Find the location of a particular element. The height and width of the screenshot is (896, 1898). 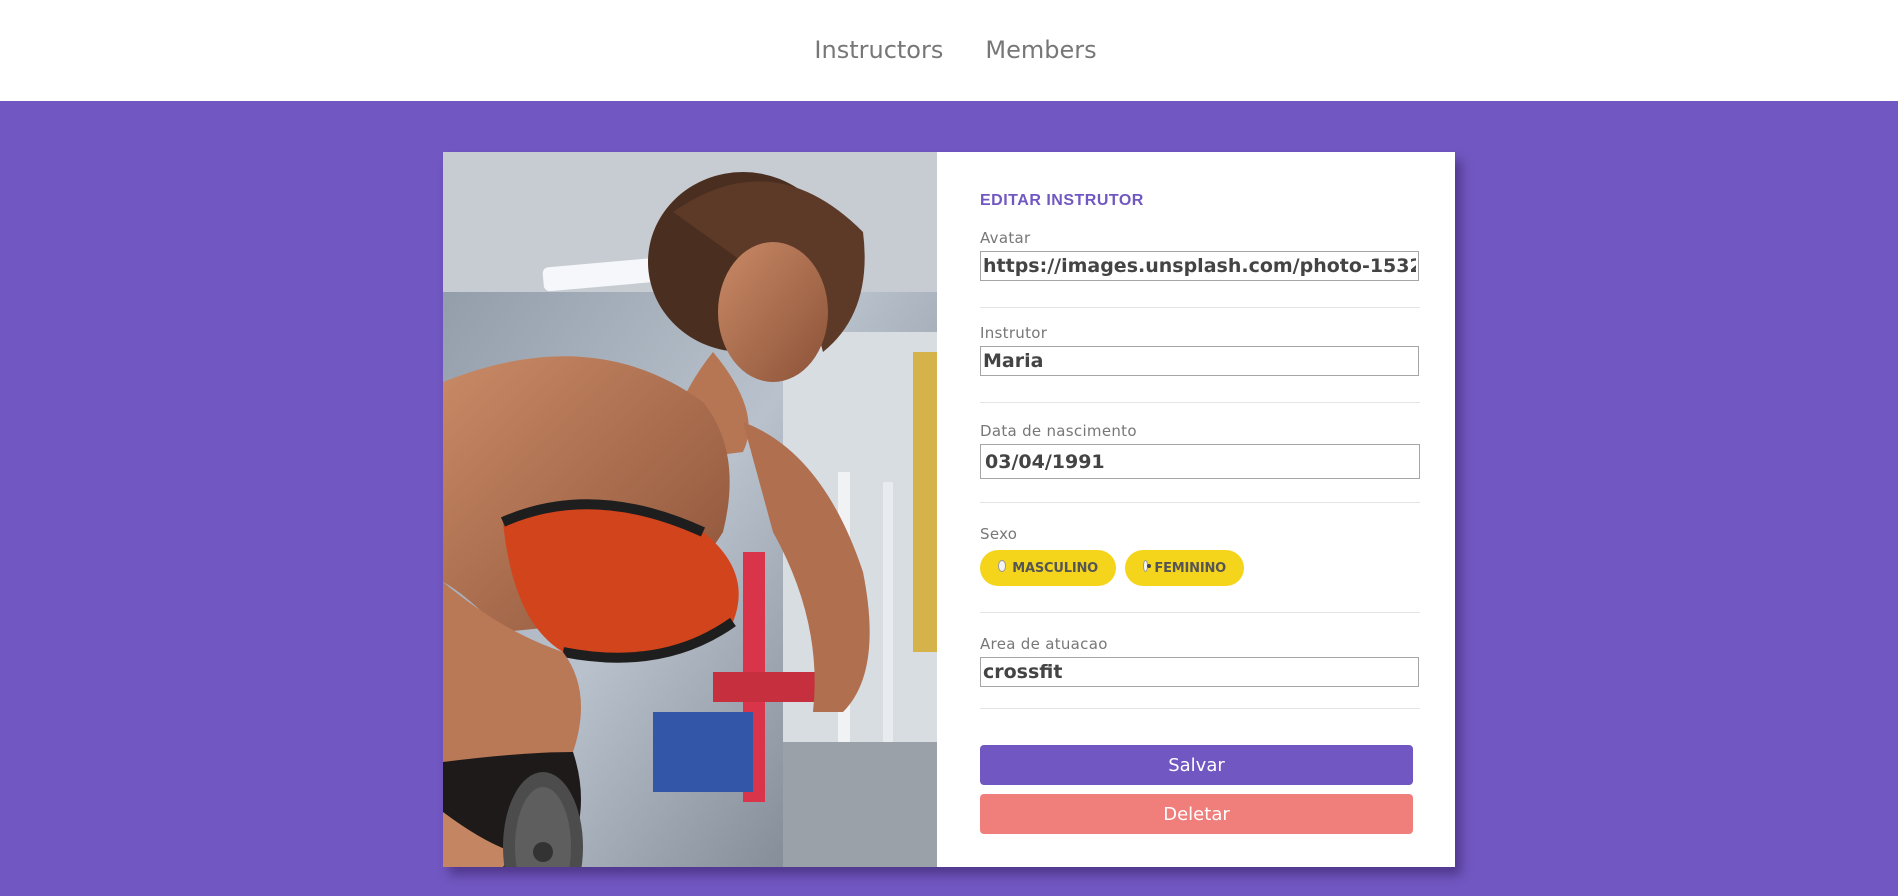

area-input is located at coordinates (1199, 672).